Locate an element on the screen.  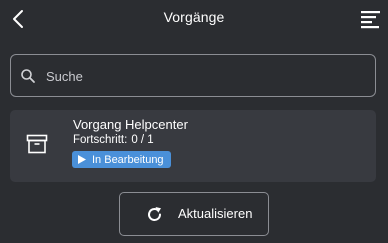
progress-value: 0 / 1 is located at coordinates (142, 140).